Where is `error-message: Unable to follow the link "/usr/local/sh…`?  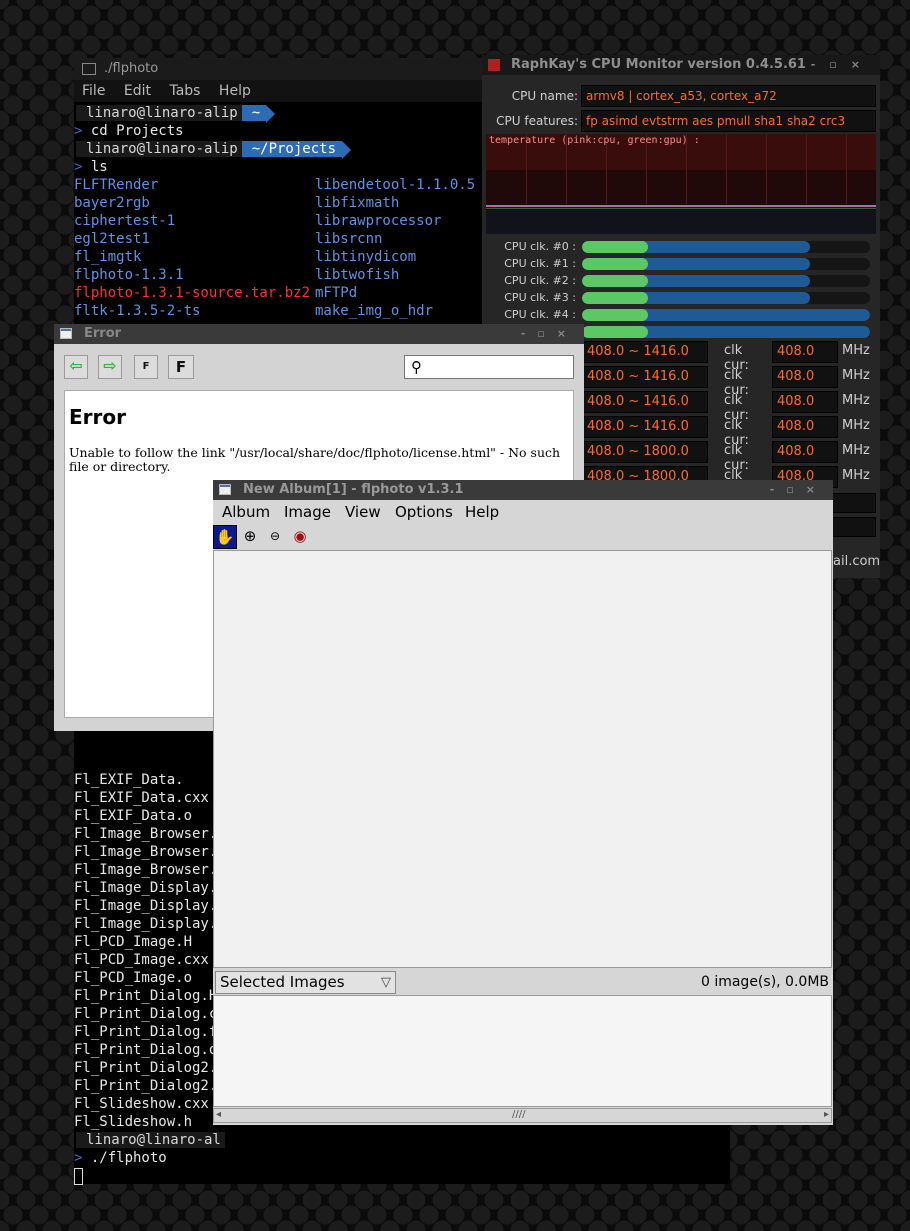
error-message: Unable to follow the link "/usr/local/sh… is located at coordinates (315, 459).